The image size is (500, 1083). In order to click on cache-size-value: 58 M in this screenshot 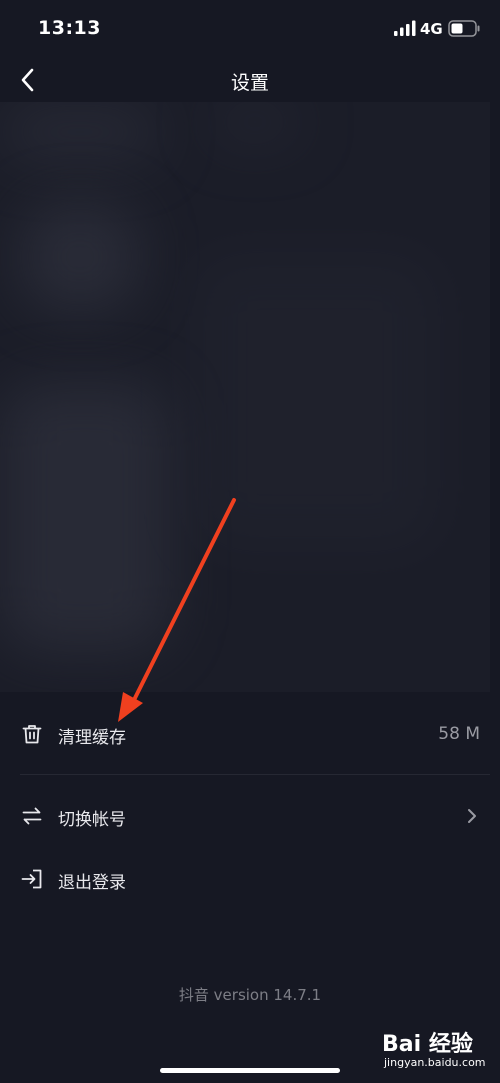, I will do `click(459, 734)`.